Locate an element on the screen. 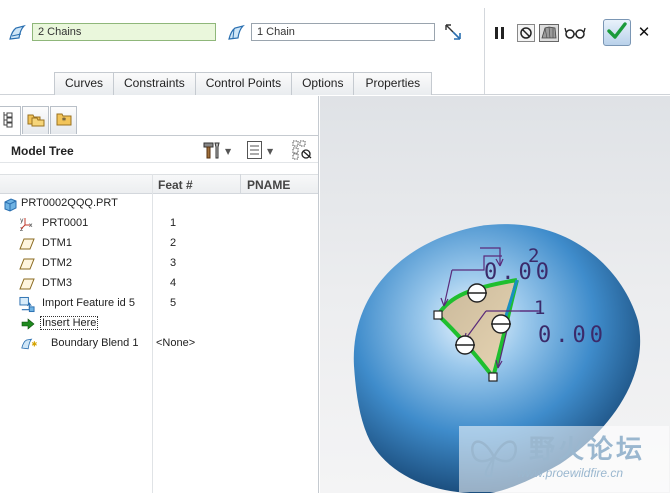  model-tree-tab is located at coordinates (10, 120).